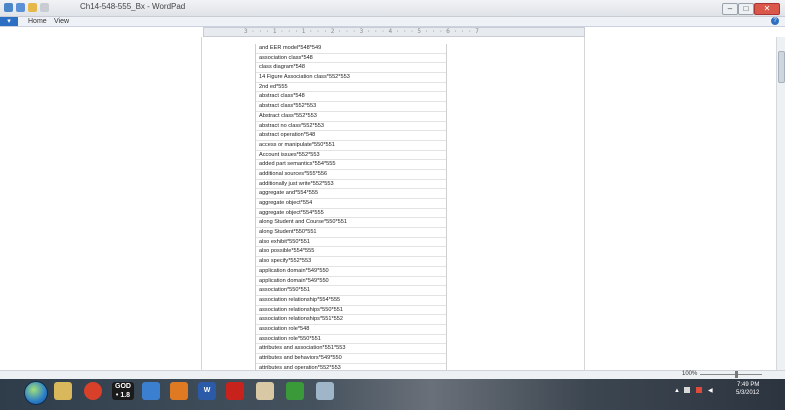  Describe the element at coordinates (61, 21) in the screenshot. I see `tab-view: View` at that location.